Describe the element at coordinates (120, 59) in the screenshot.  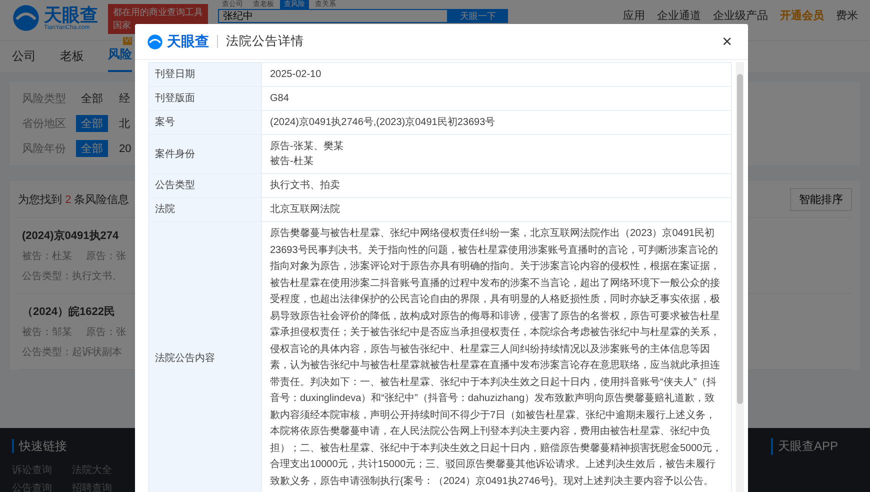
I see `category-tab: 风险` at that location.